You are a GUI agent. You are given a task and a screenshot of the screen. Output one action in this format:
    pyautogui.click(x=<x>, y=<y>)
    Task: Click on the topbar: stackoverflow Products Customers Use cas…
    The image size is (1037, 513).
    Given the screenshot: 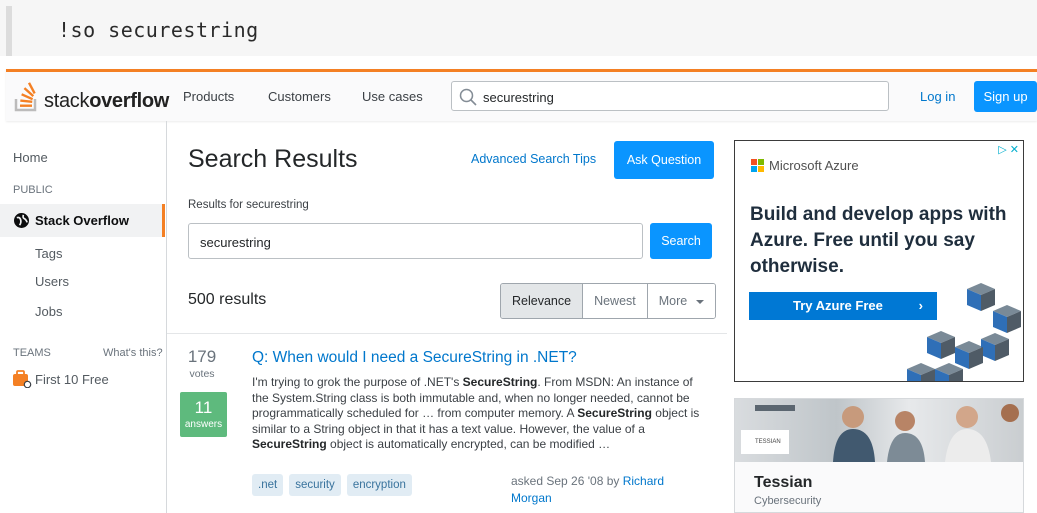 What is the action you would take?
    pyautogui.click(x=521, y=95)
    